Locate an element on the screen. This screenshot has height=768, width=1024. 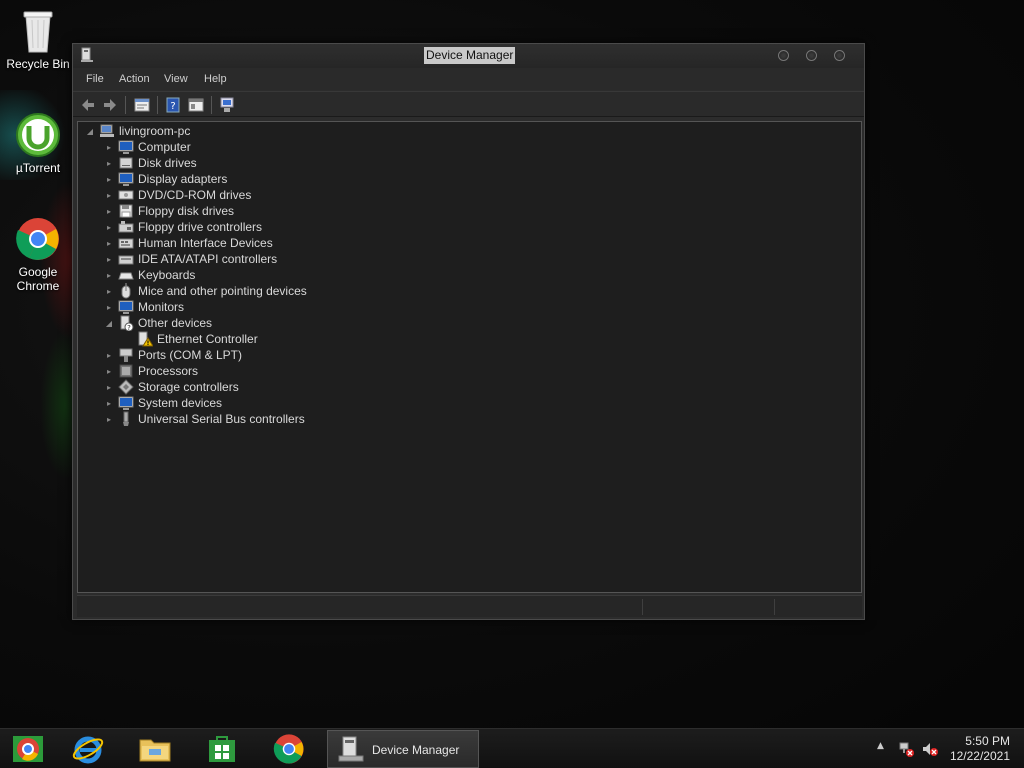
tree-node-label: Monitors is located at coordinates (161, 307).